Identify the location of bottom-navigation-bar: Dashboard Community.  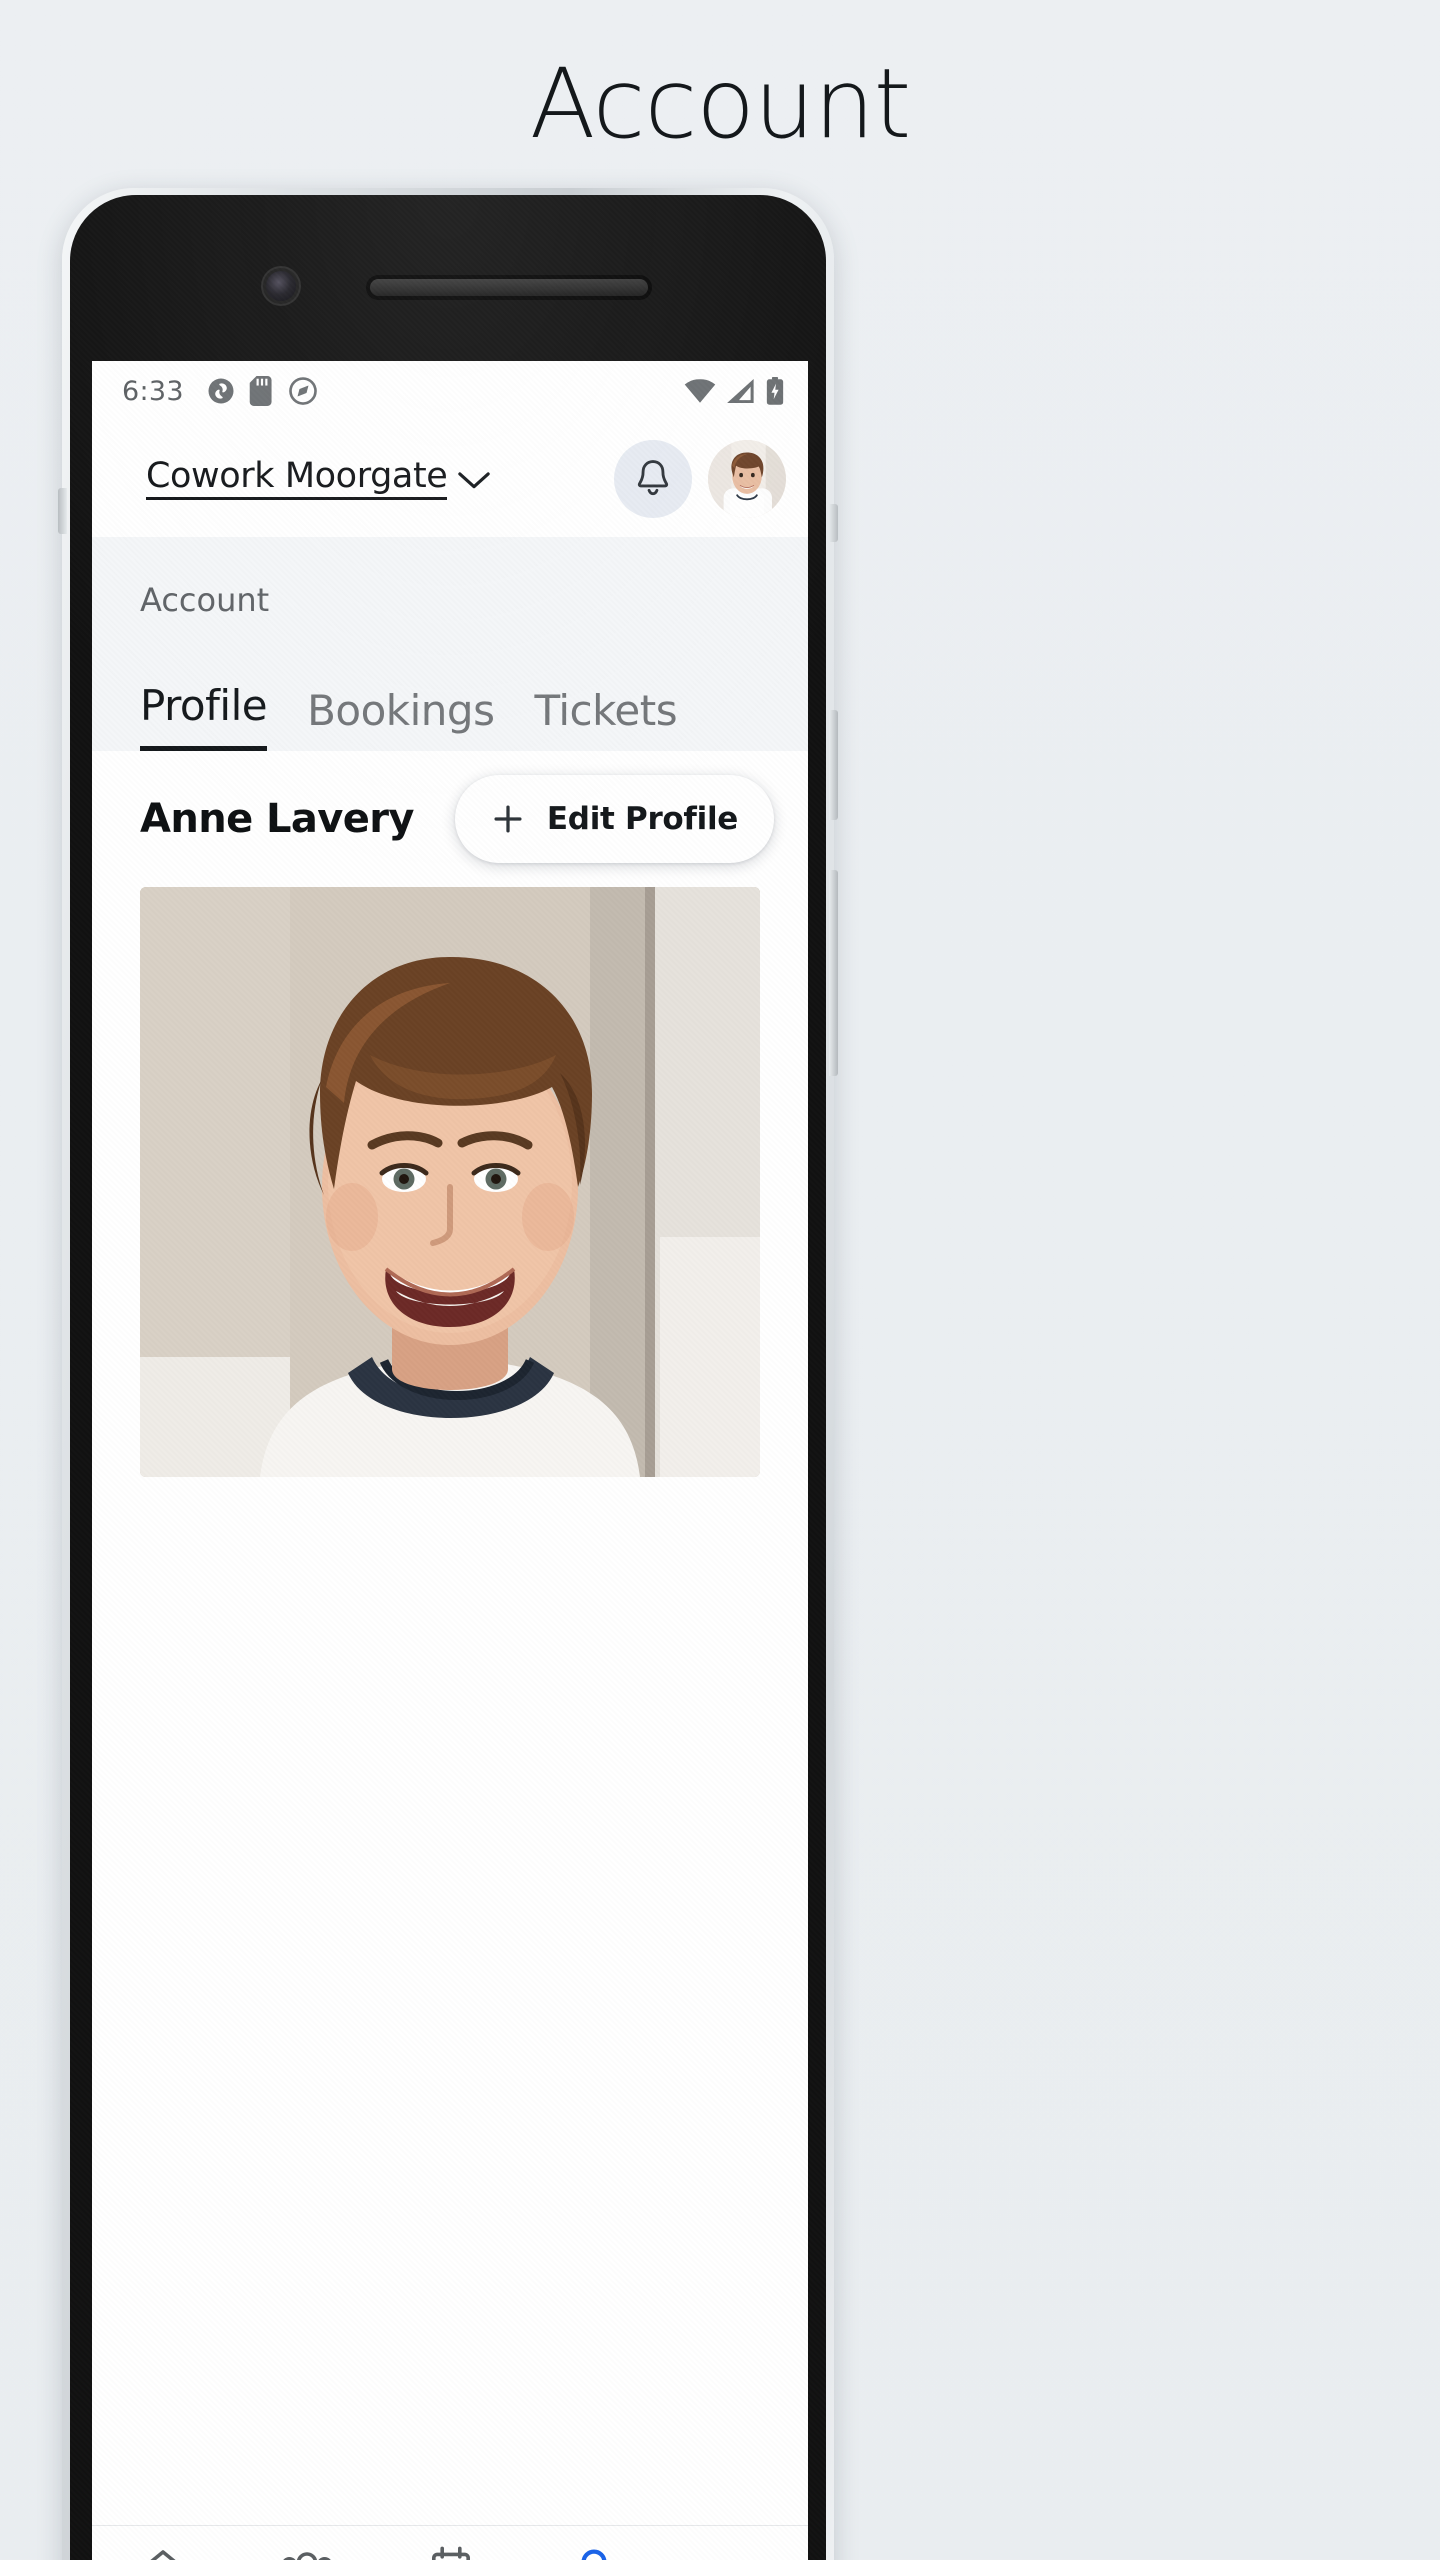
(450, 2542).